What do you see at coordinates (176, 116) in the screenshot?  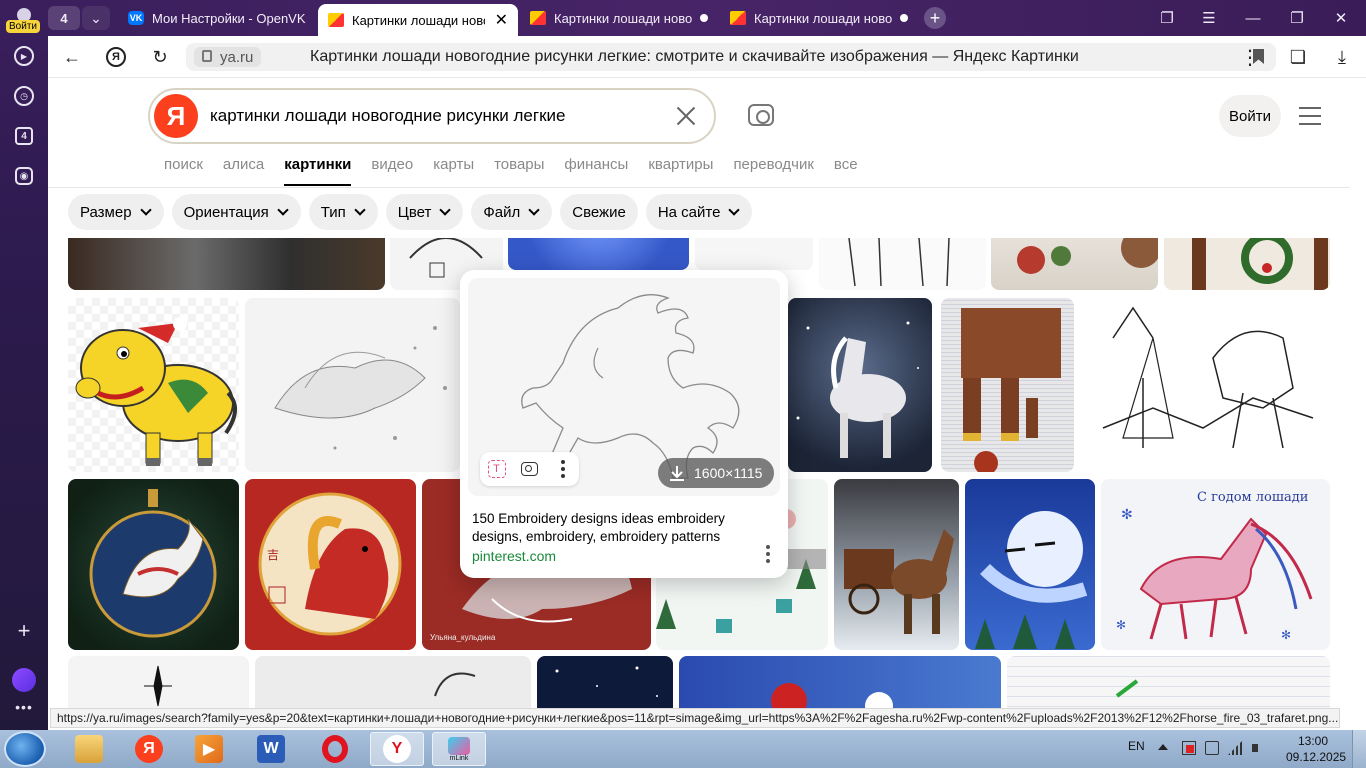 I see `yandex-logo: Я` at bounding box center [176, 116].